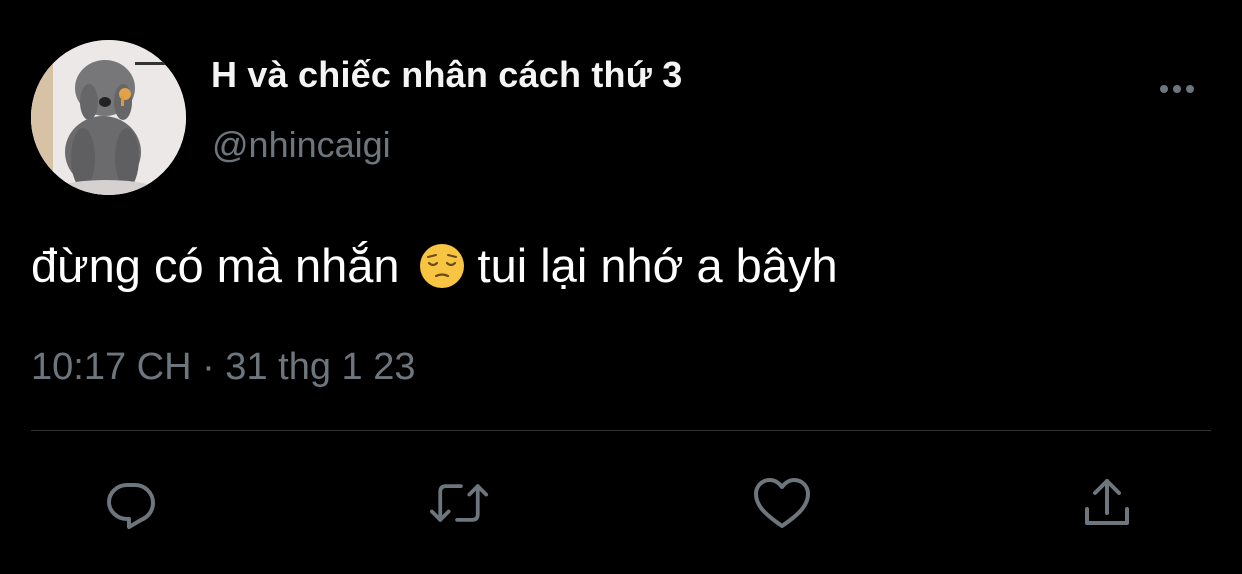 This screenshot has height=574, width=1242. I want to click on share-icon, so click(1107, 502).